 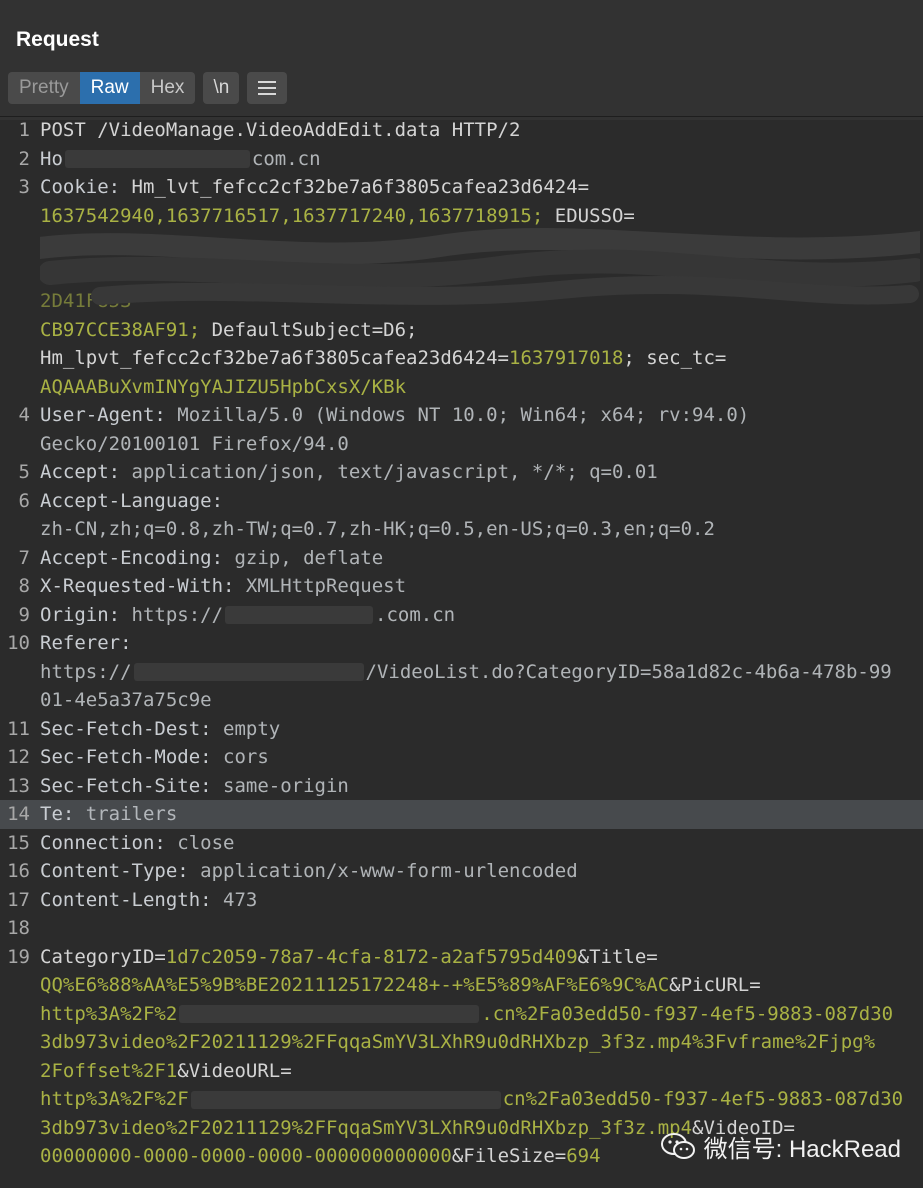 I want to click on param-value: 694, so click(x=583, y=1156).